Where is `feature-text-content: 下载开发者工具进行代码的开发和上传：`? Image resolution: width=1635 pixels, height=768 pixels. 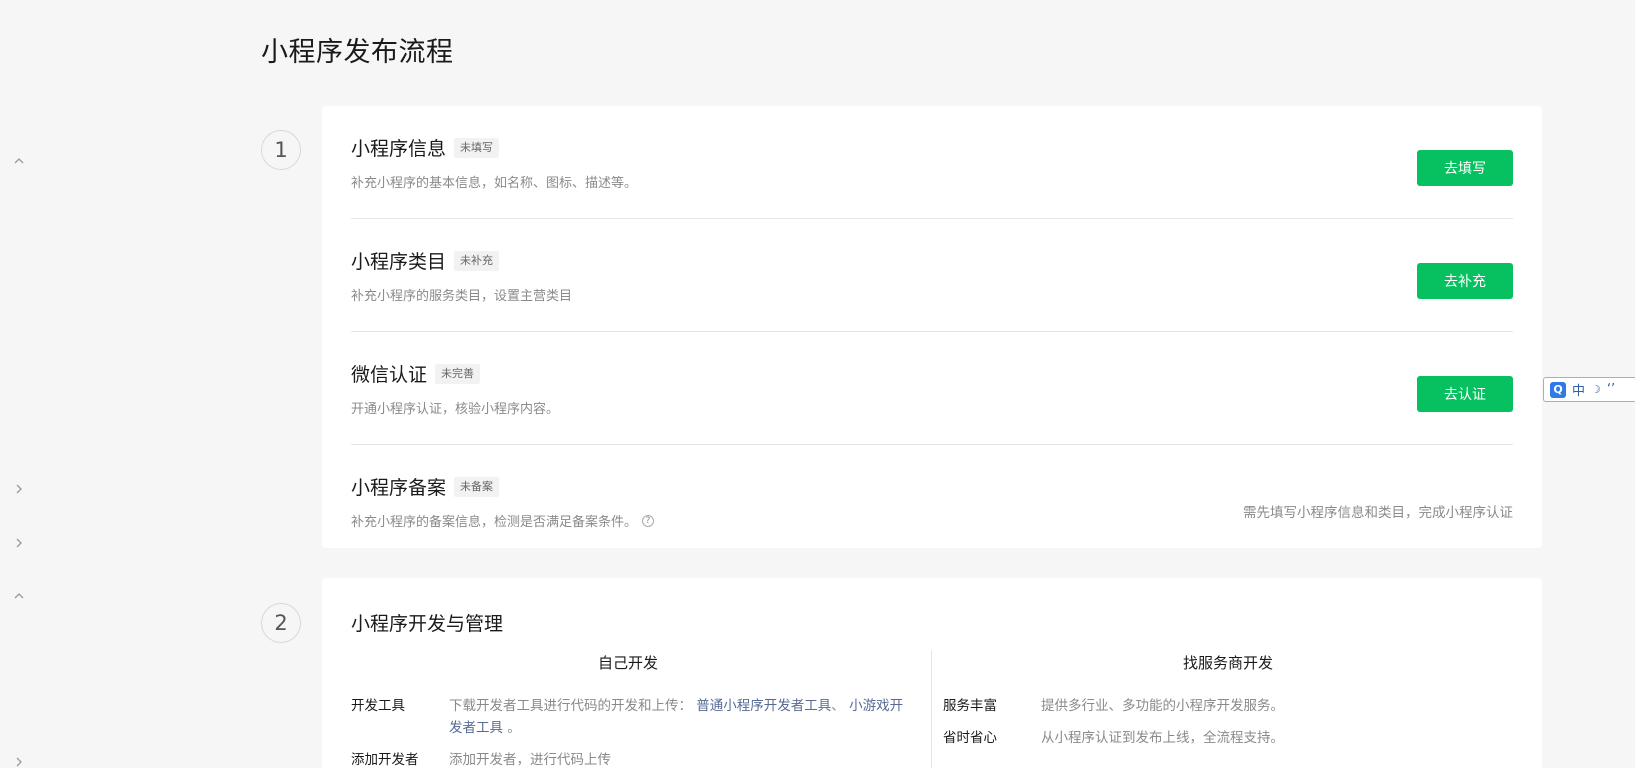 feature-text-content: 下载开发者工具进行代码的开发和上传： is located at coordinates (570, 706).